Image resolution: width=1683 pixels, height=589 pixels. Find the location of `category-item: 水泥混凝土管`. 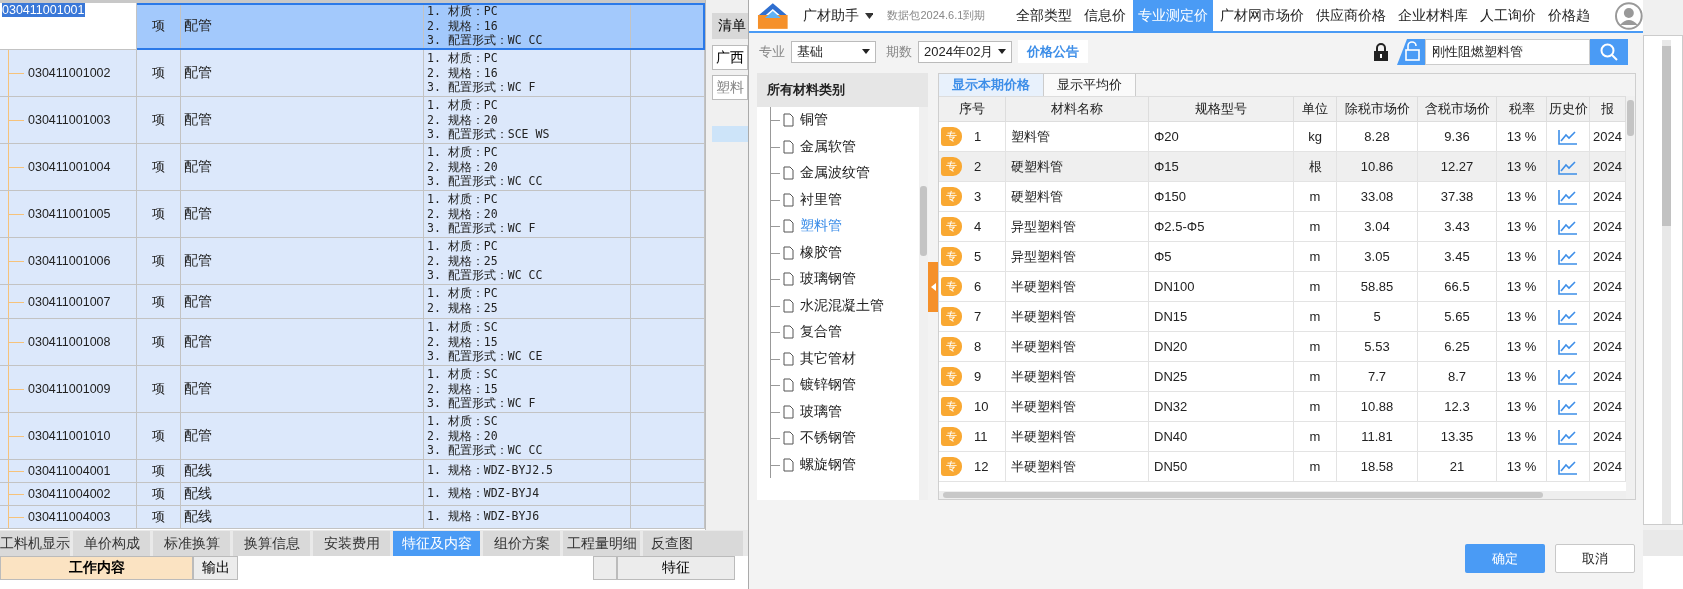

category-item: 水泥混凝土管 is located at coordinates (838, 305).